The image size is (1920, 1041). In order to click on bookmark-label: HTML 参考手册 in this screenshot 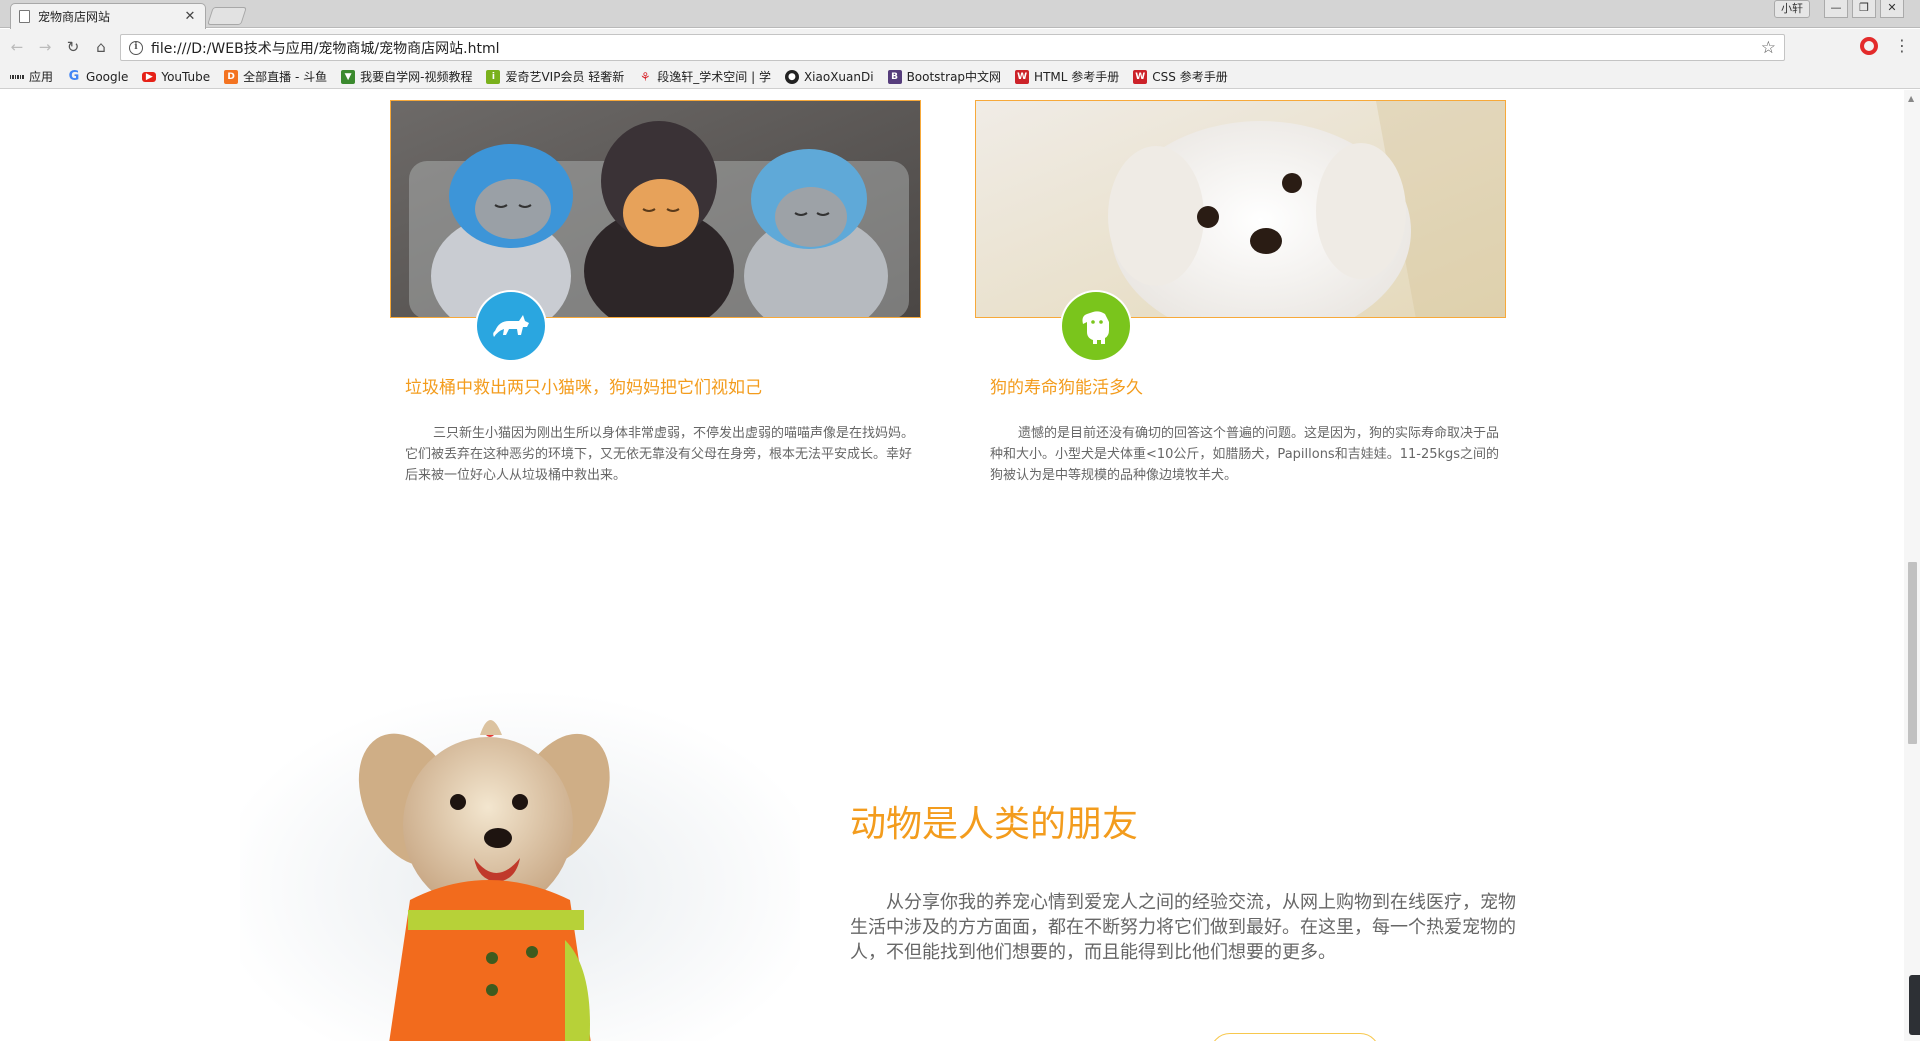, I will do `click(1077, 77)`.